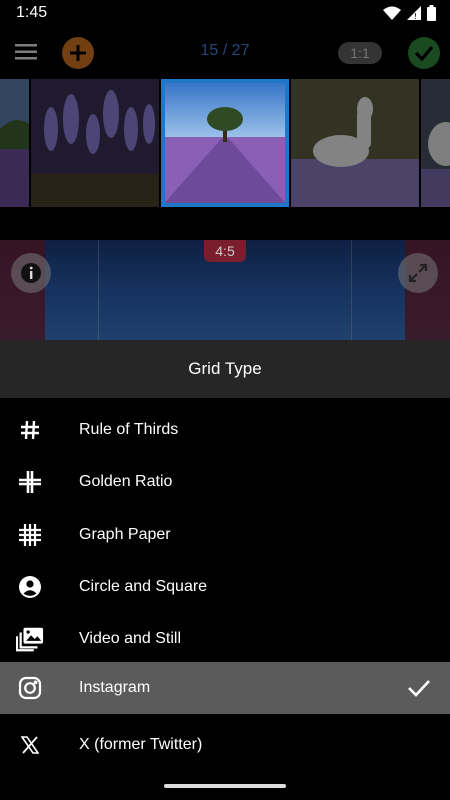  I want to click on wifi-icon, so click(392, 13).